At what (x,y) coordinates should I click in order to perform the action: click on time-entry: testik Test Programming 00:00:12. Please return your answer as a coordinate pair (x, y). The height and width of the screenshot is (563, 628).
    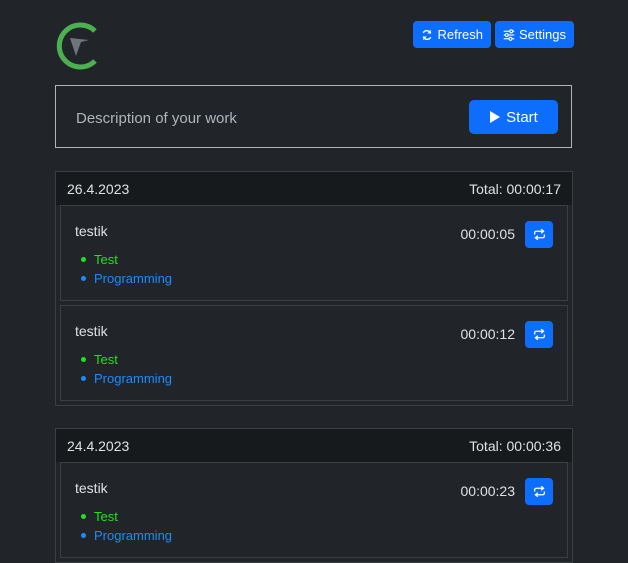
    Looking at the image, I should click on (314, 353).